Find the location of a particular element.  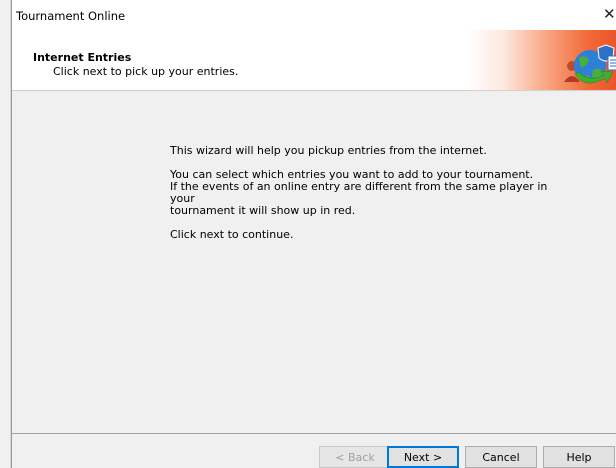

back-button: < Back is located at coordinates (355, 457).